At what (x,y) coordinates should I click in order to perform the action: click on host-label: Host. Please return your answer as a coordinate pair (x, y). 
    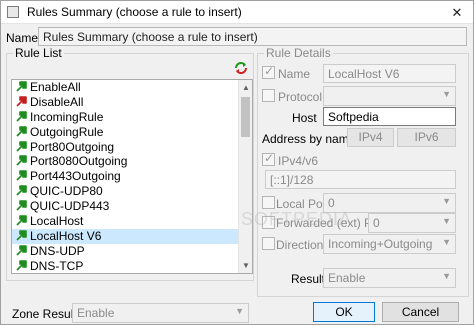
    Looking at the image, I should click on (304, 118).